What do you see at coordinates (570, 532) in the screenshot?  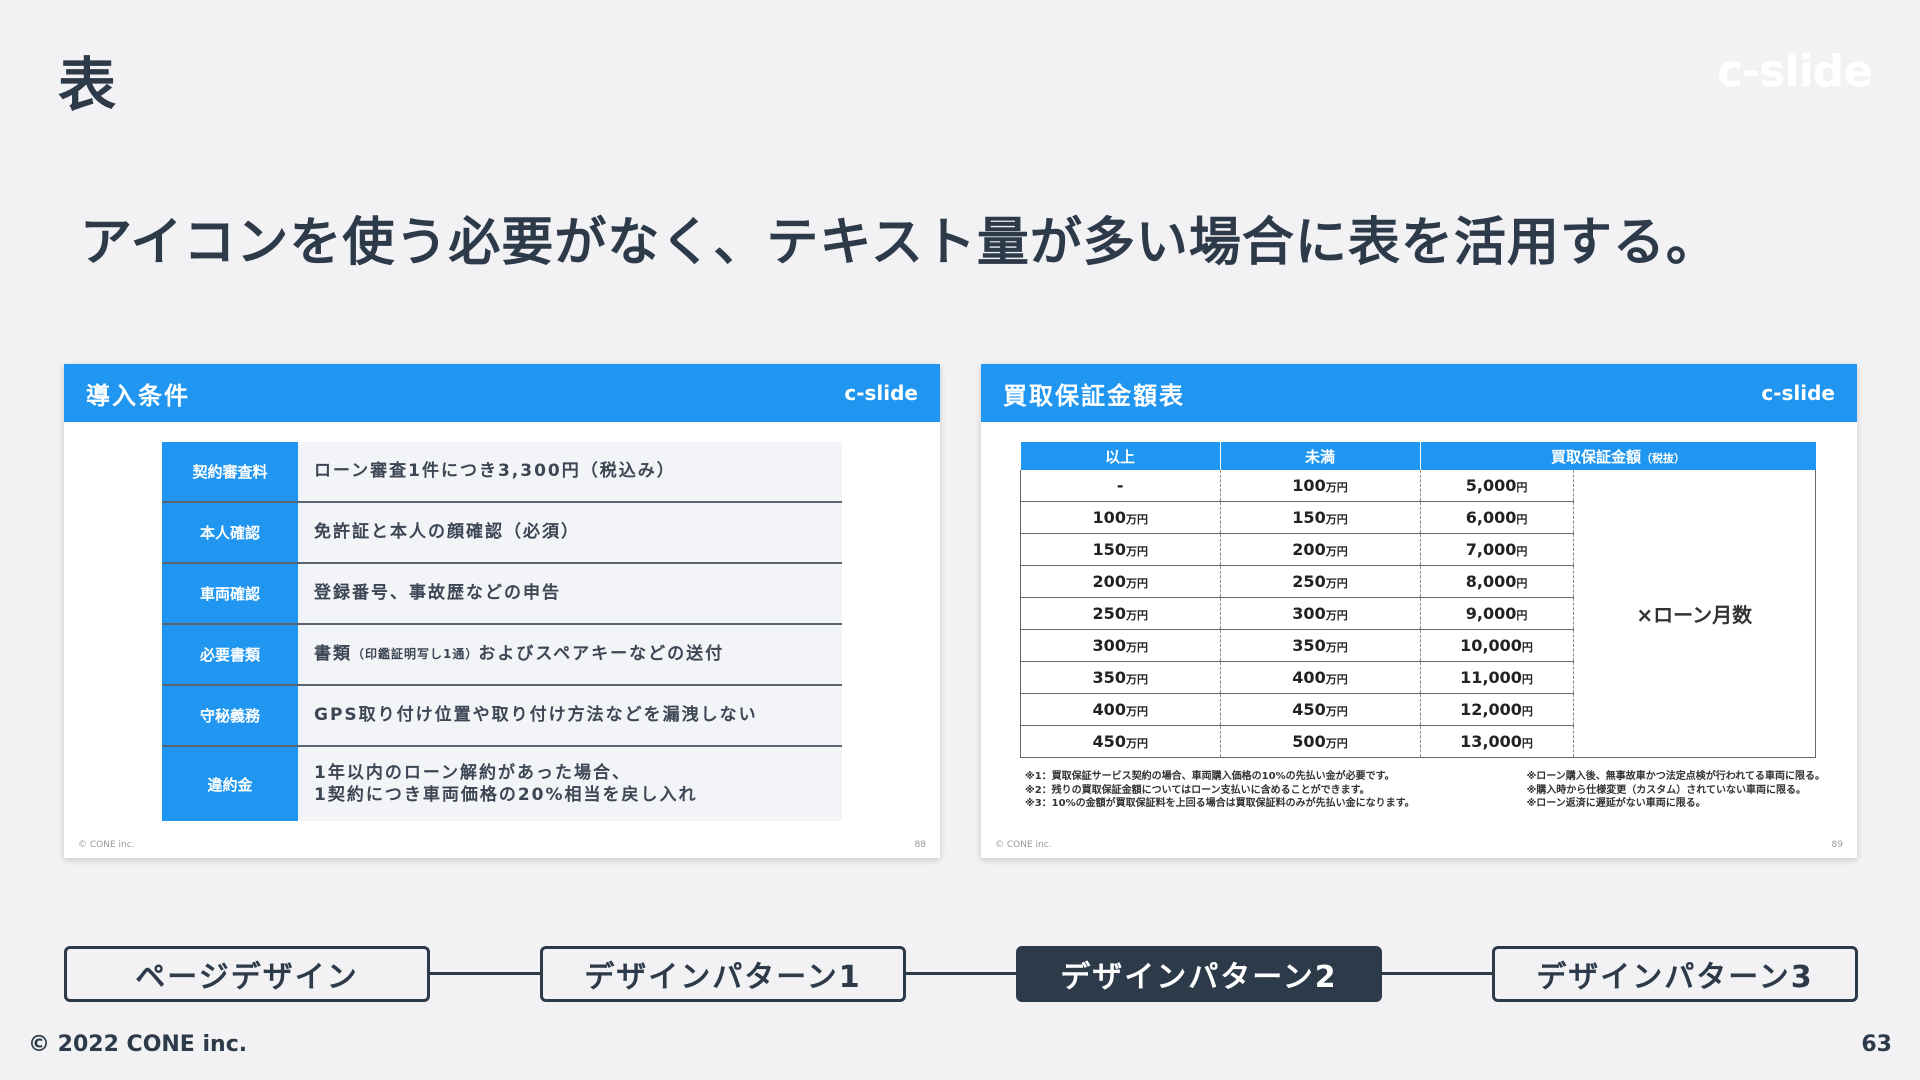 I see `row-value: 免許証と本人の顔確認（必須）` at bounding box center [570, 532].